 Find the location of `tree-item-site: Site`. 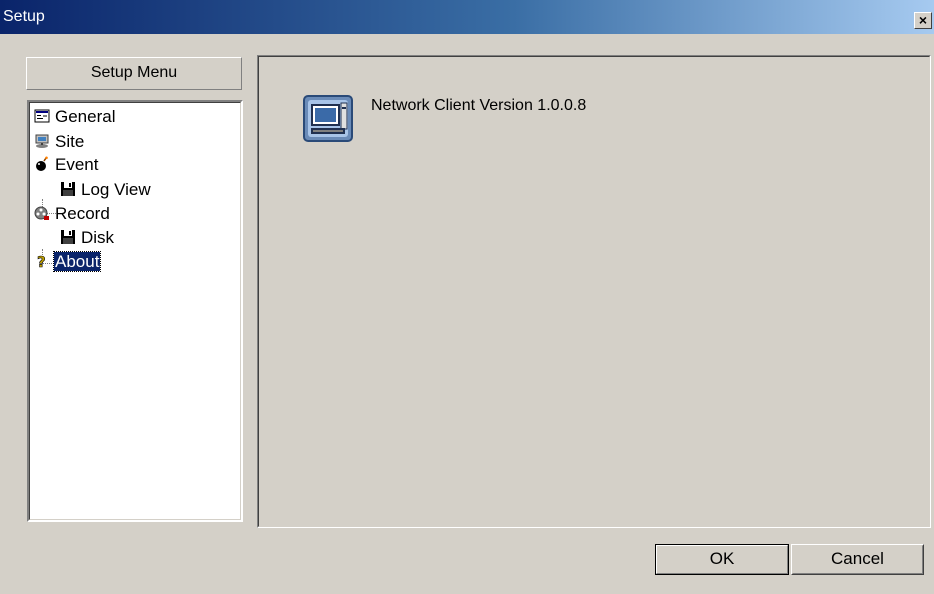

tree-item-site: Site is located at coordinates (59, 142).